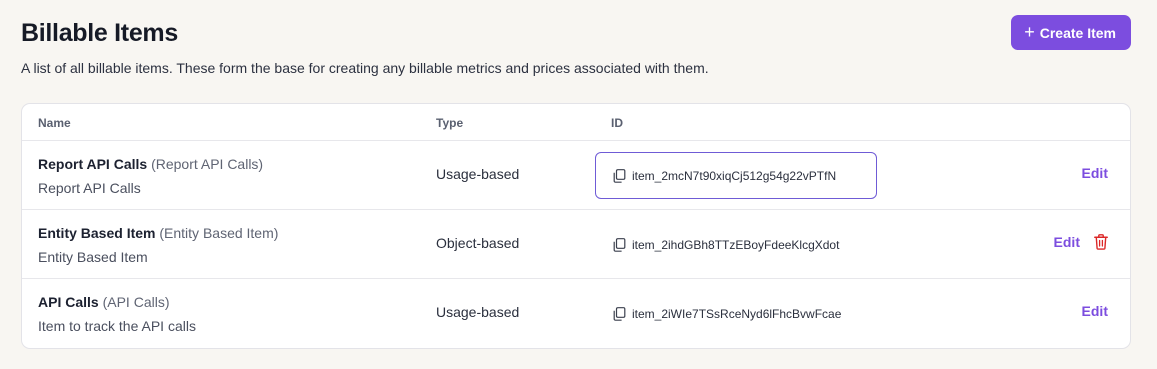 Image resolution: width=1157 pixels, height=369 pixels. I want to click on page-title: Billable Items, so click(99, 33).